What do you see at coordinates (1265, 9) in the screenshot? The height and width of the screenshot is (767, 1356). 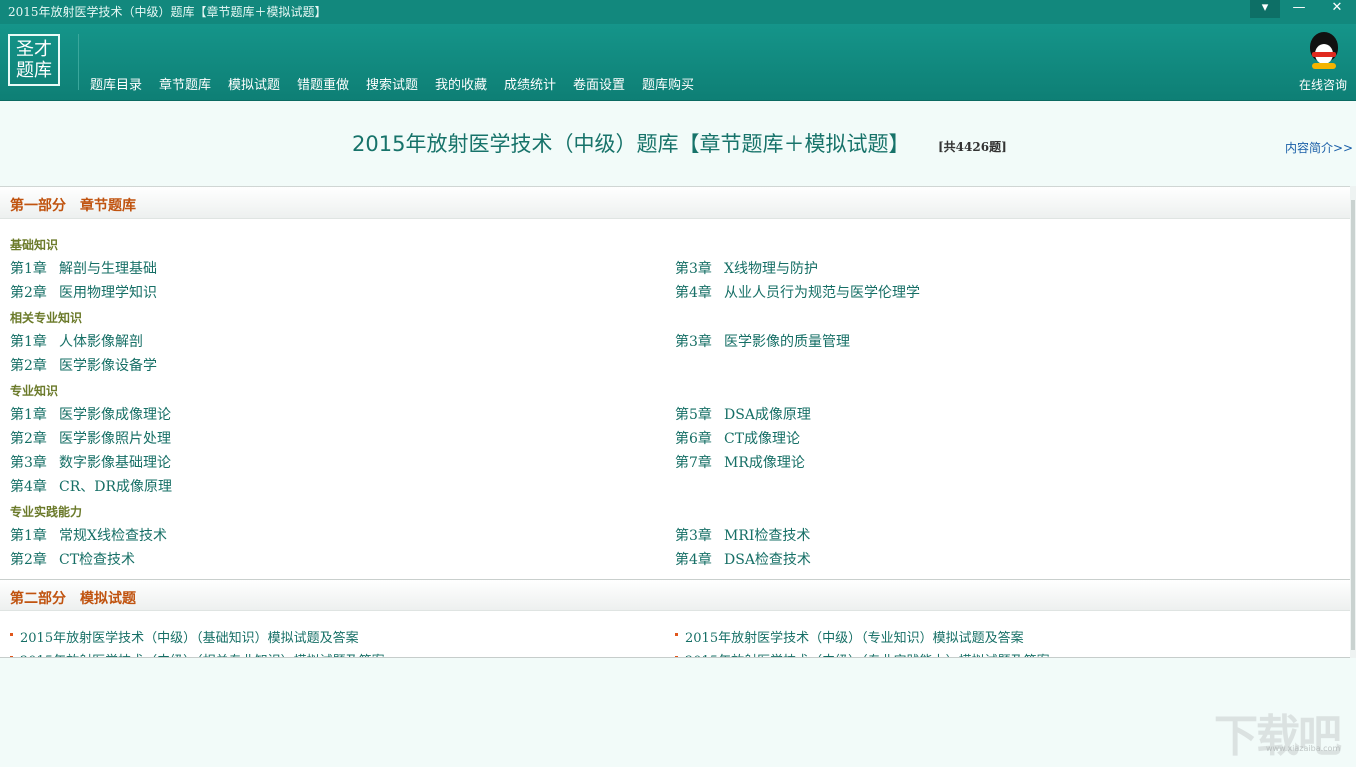 I see `window-menu-button: ▾` at bounding box center [1265, 9].